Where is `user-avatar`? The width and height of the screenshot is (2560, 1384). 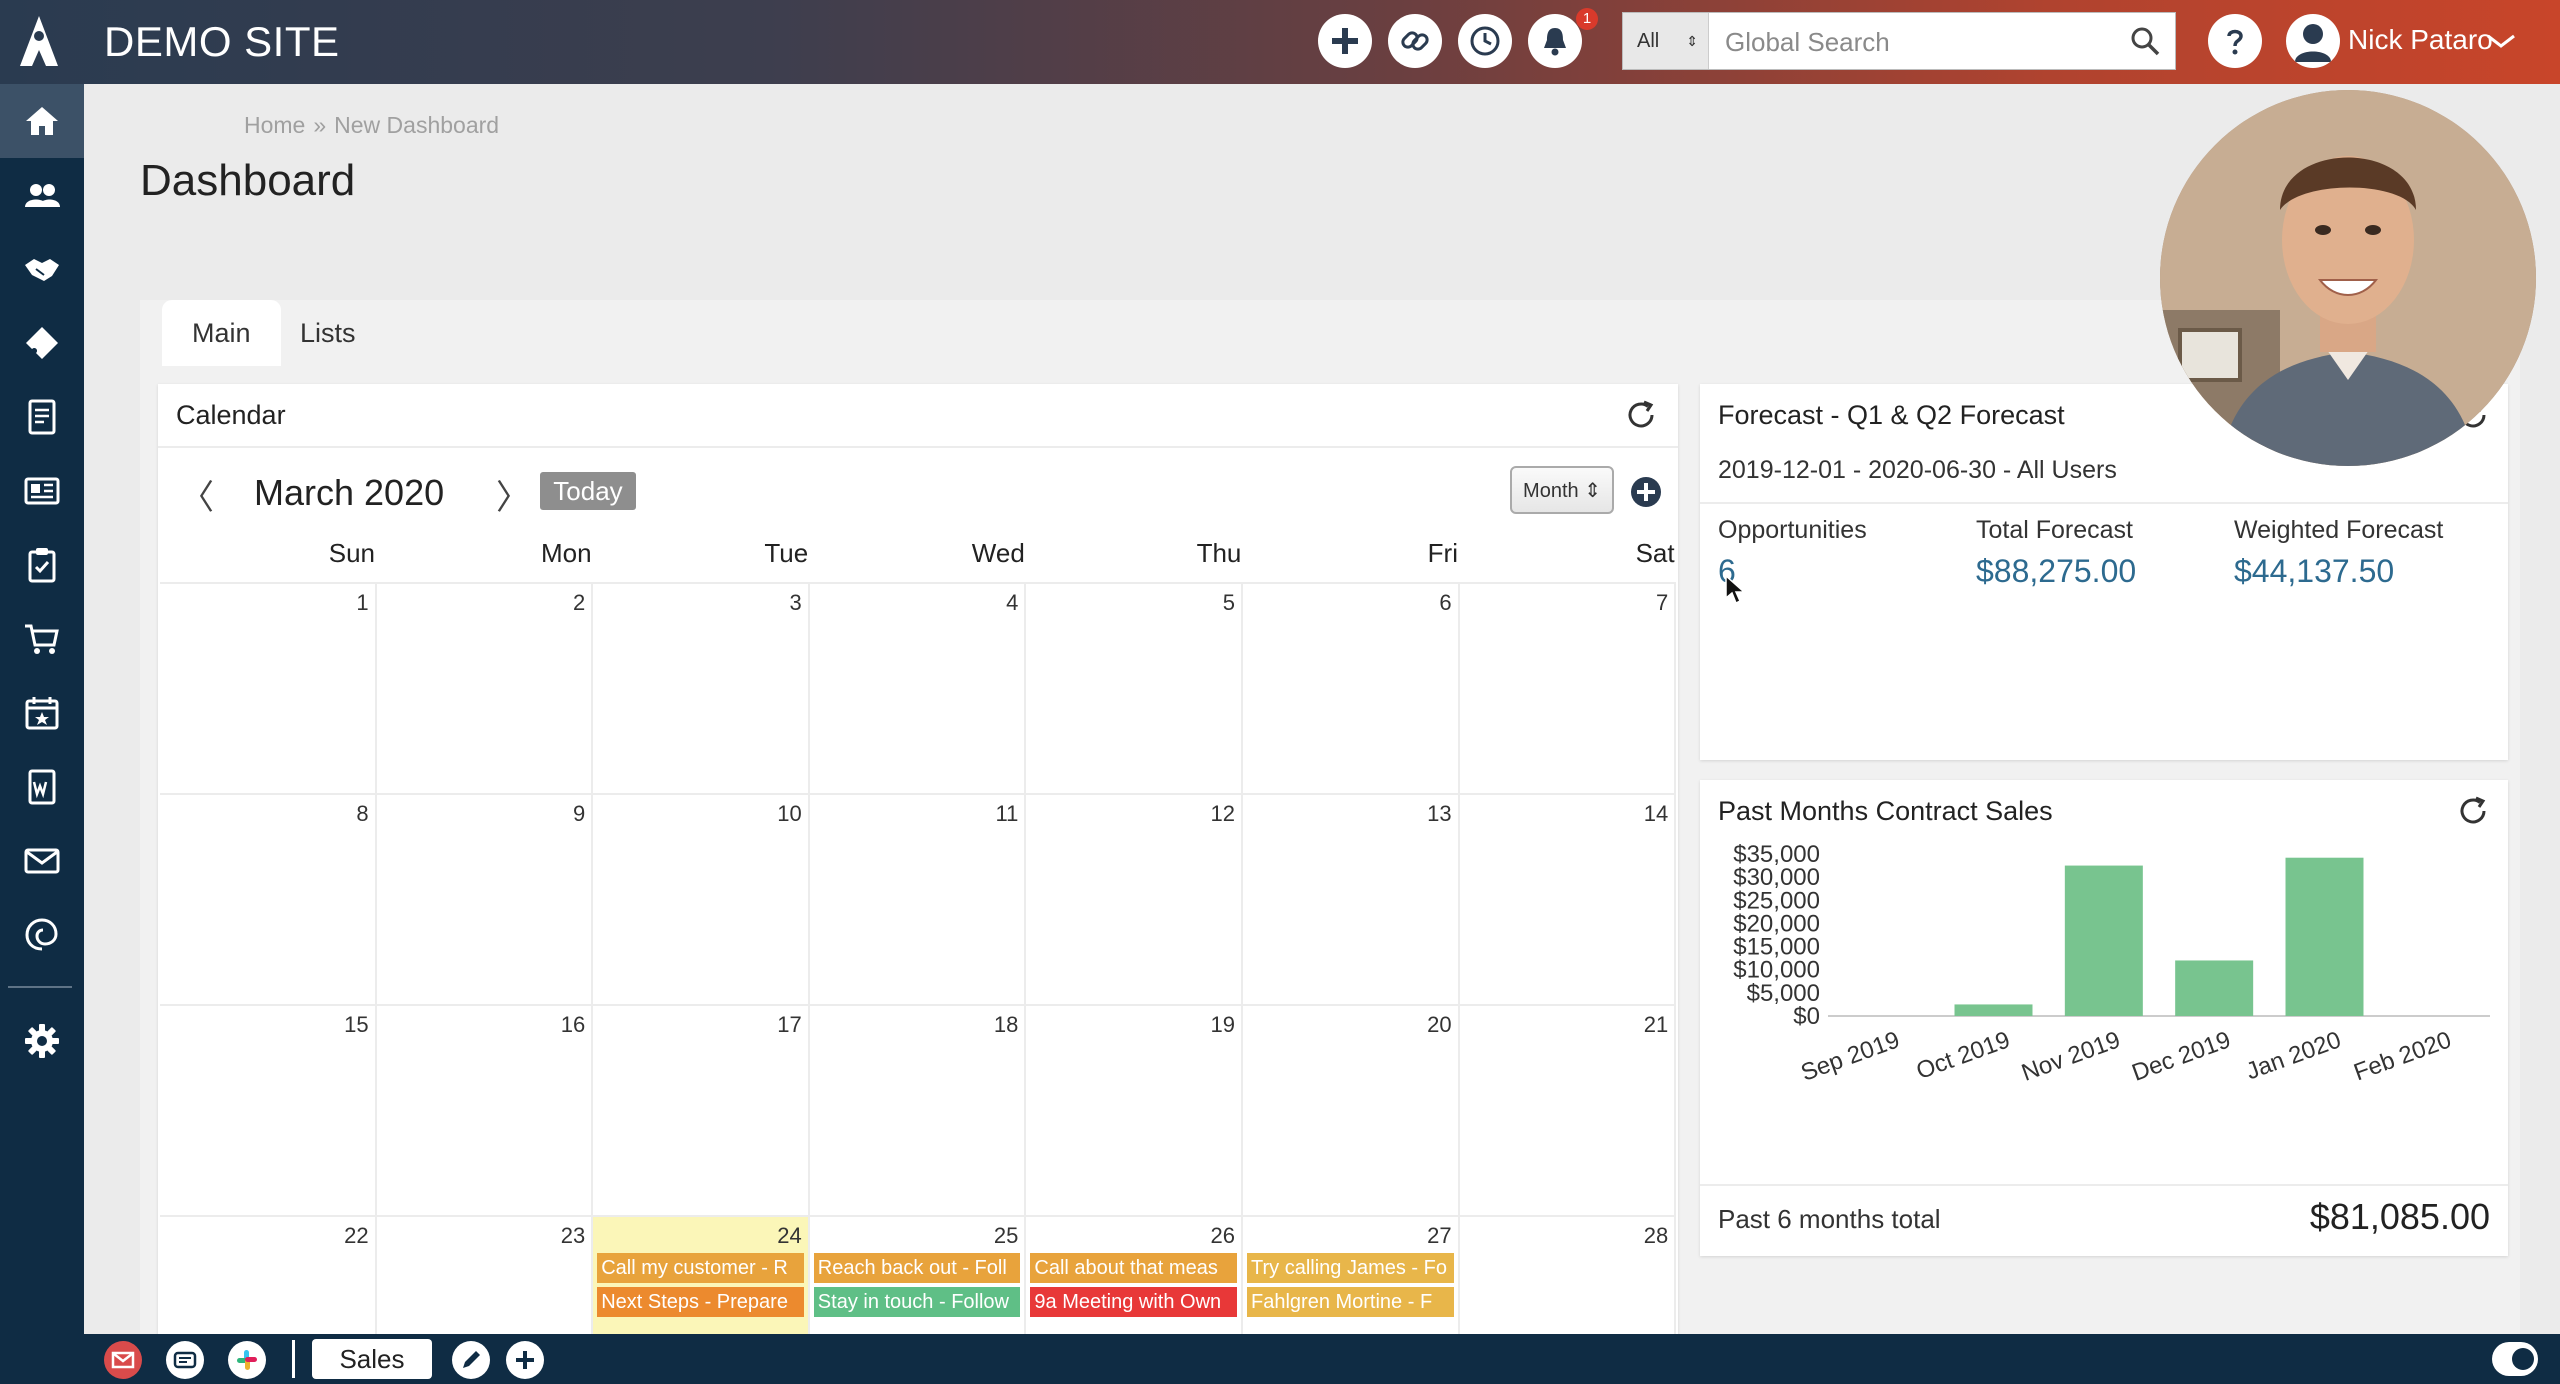
user-avatar is located at coordinates (2313, 41).